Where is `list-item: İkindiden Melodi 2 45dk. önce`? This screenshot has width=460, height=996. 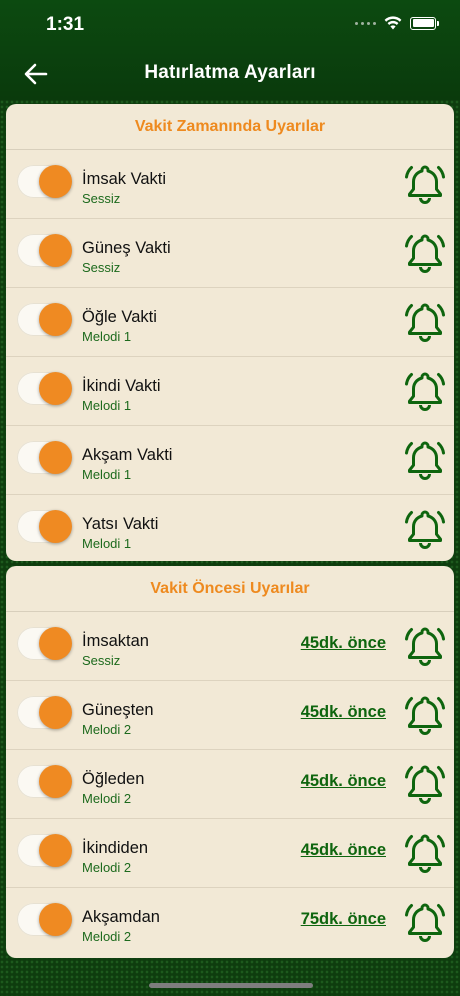
list-item: İkindiden Melodi 2 45dk. önce is located at coordinates (230, 853).